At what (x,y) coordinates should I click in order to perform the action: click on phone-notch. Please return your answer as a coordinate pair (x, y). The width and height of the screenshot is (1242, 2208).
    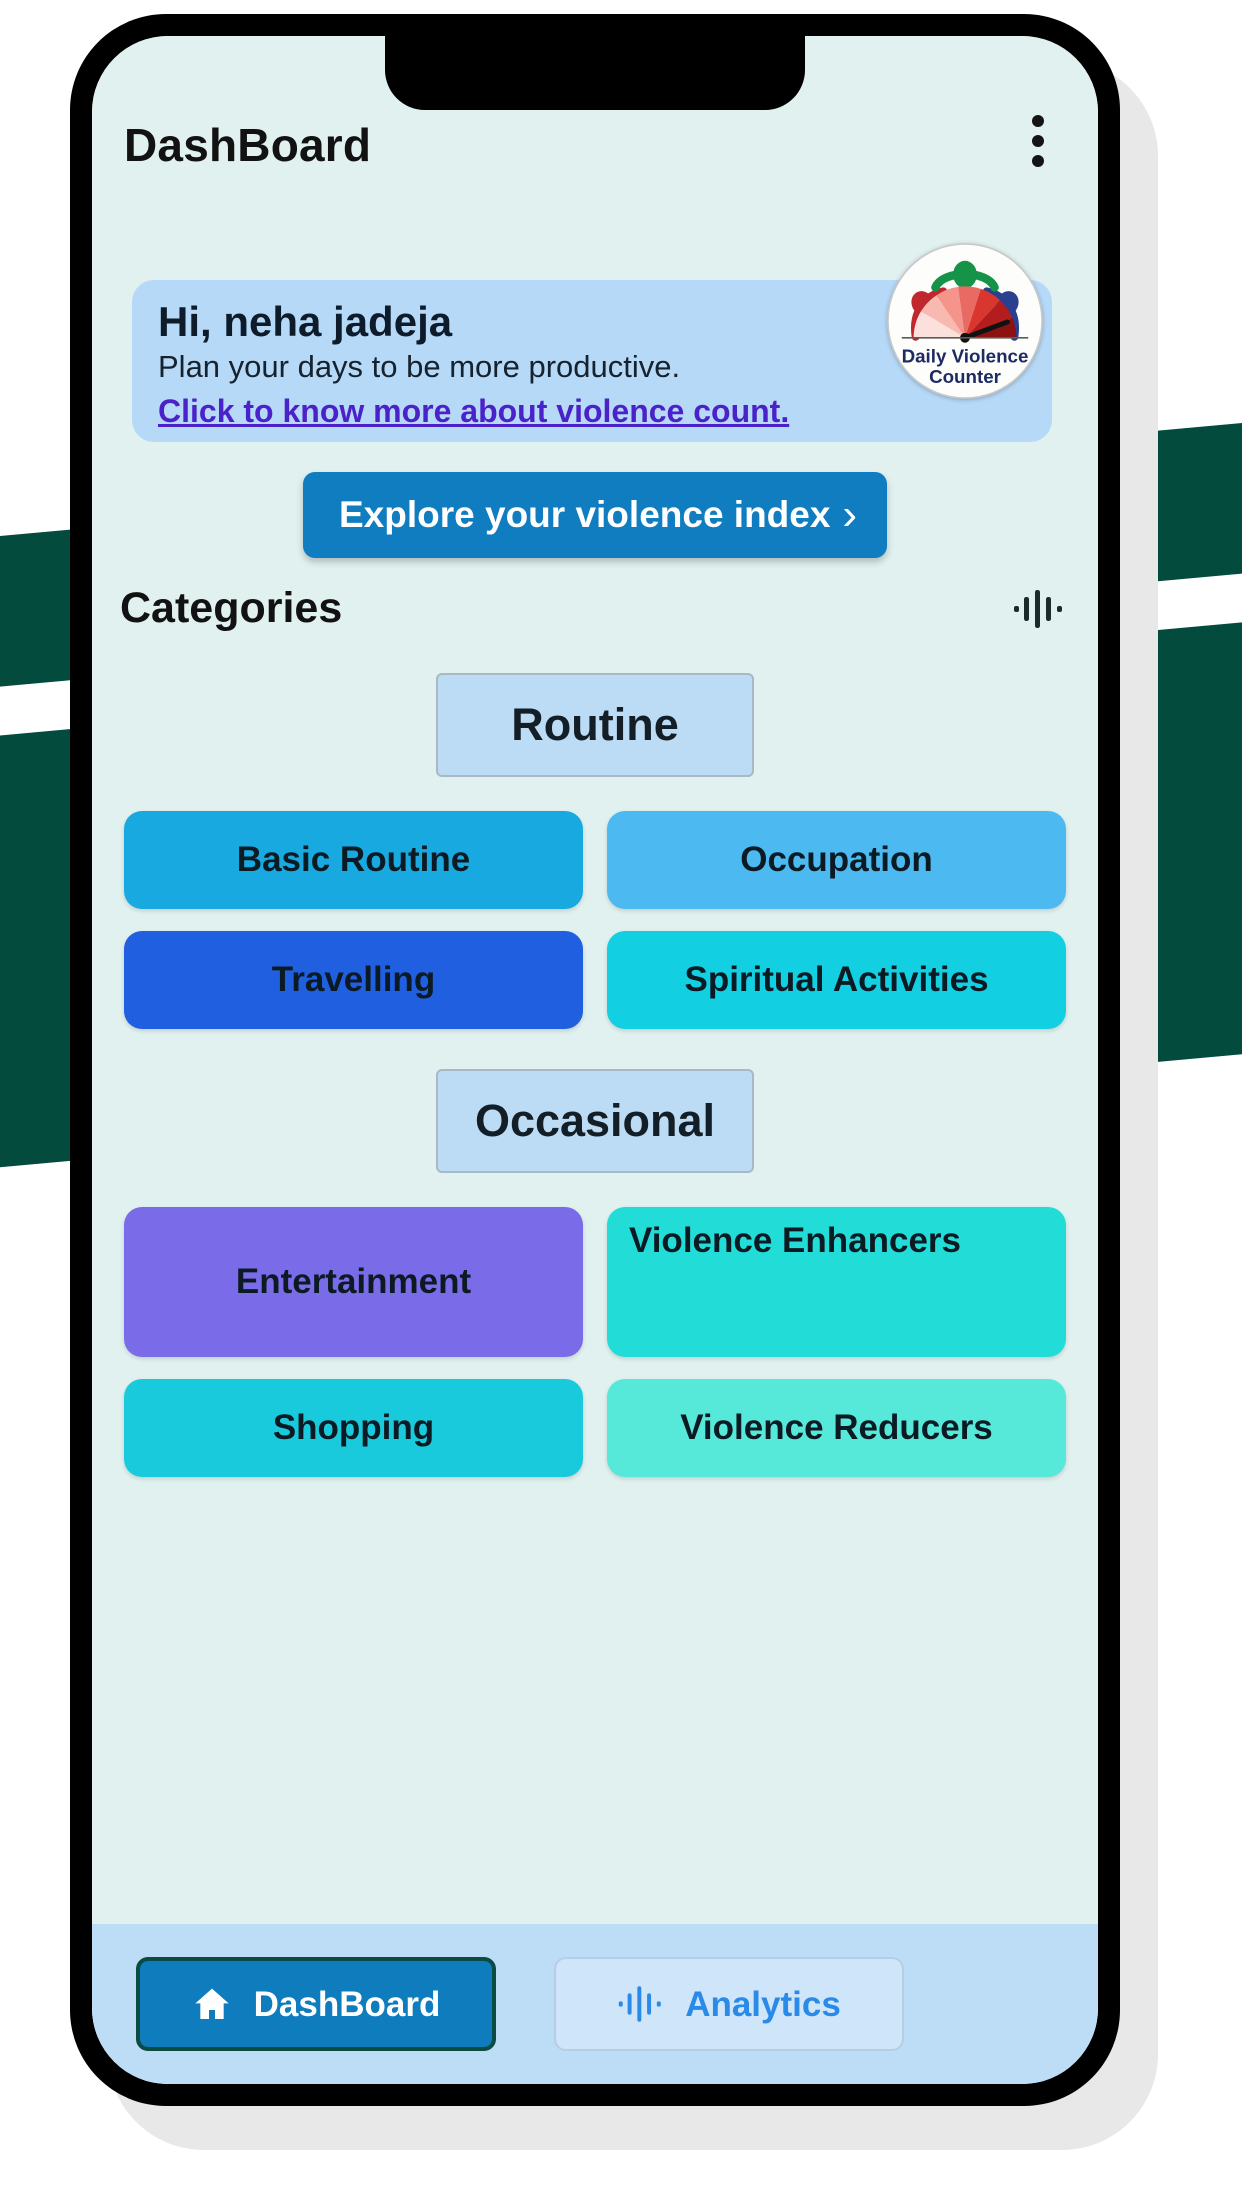
    Looking at the image, I should click on (595, 73).